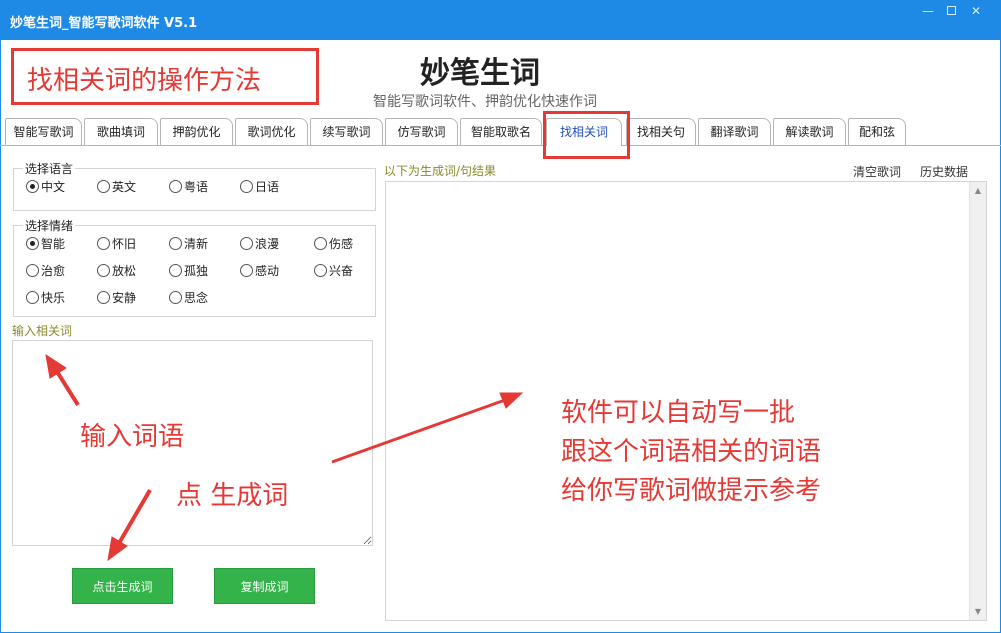 The height and width of the screenshot is (633, 1001). Describe the element at coordinates (121, 131) in the screenshot. I see `tab-song-fill: 歌曲填词` at that location.